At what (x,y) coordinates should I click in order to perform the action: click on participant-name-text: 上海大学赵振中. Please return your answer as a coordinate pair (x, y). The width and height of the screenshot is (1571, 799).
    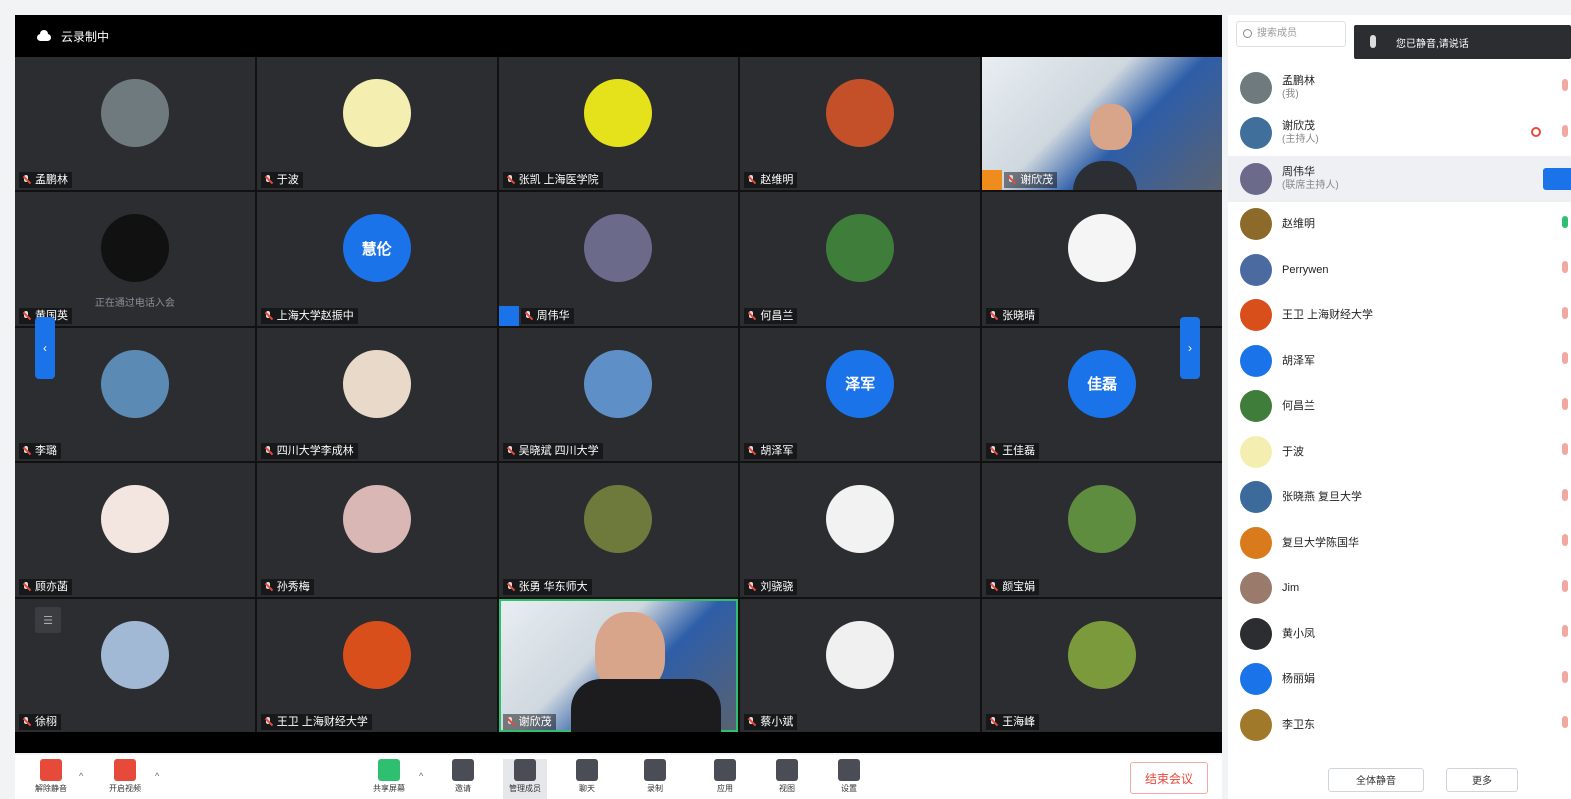
    Looking at the image, I should click on (315, 315).